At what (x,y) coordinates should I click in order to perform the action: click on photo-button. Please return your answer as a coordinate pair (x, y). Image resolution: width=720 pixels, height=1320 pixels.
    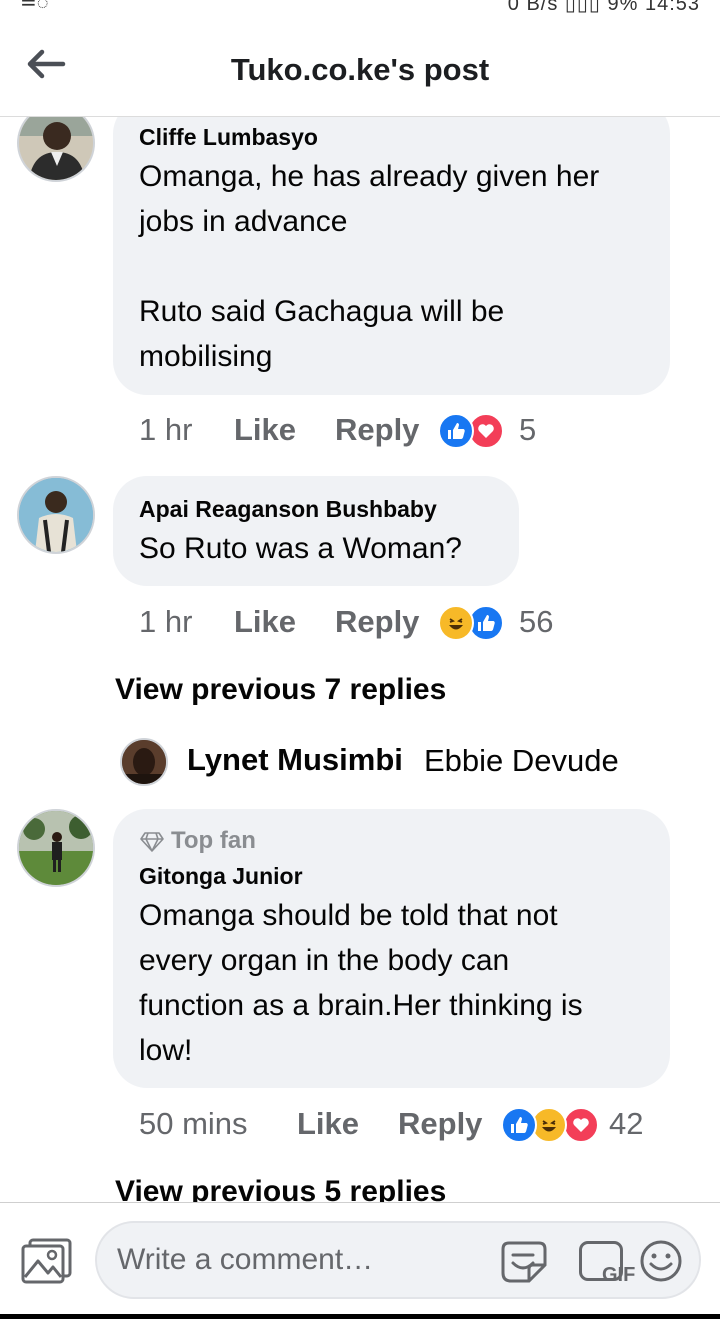
    Looking at the image, I should click on (47, 1261).